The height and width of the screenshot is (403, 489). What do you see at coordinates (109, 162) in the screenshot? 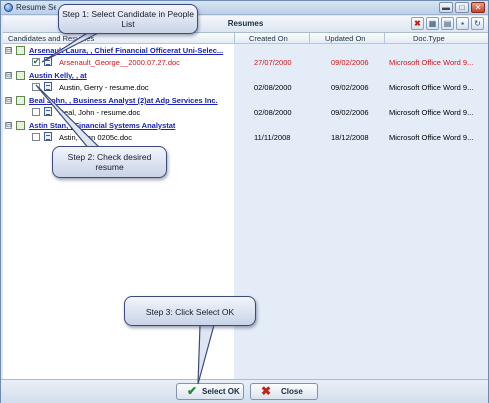
I see `step2-callout: Step 2: Check desired resume` at bounding box center [109, 162].